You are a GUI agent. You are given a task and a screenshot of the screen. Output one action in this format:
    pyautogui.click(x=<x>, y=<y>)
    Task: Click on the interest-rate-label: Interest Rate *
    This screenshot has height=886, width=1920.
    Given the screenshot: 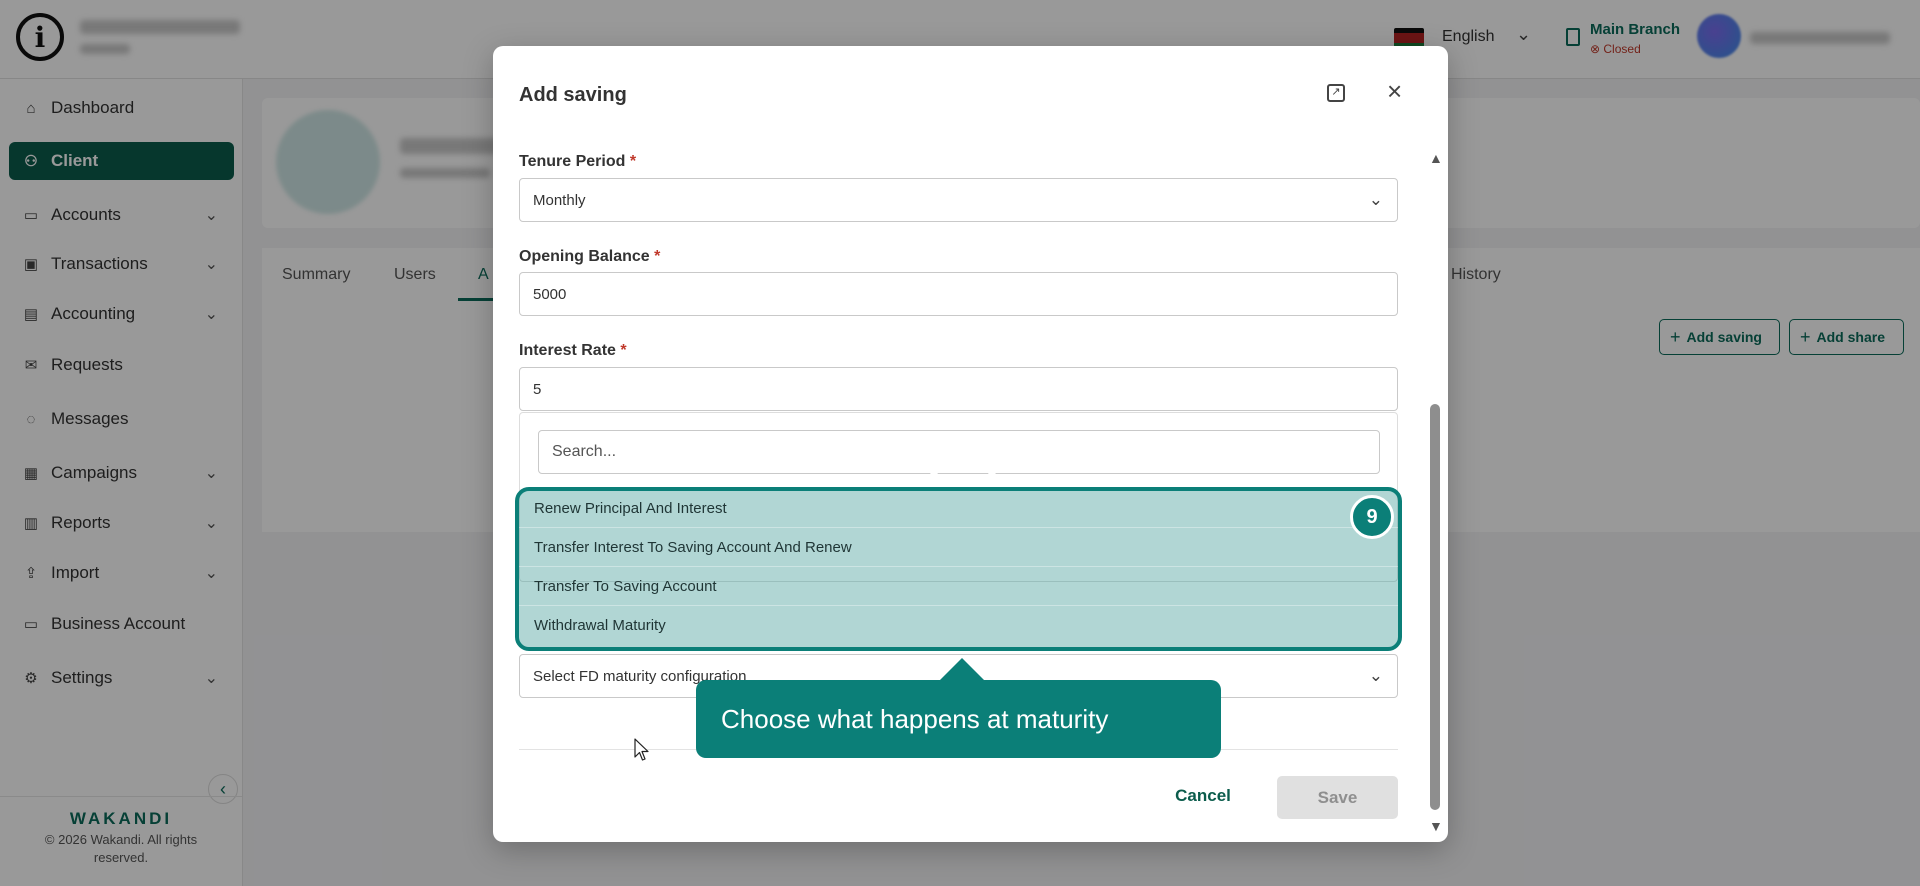 What is the action you would take?
    pyautogui.click(x=573, y=350)
    